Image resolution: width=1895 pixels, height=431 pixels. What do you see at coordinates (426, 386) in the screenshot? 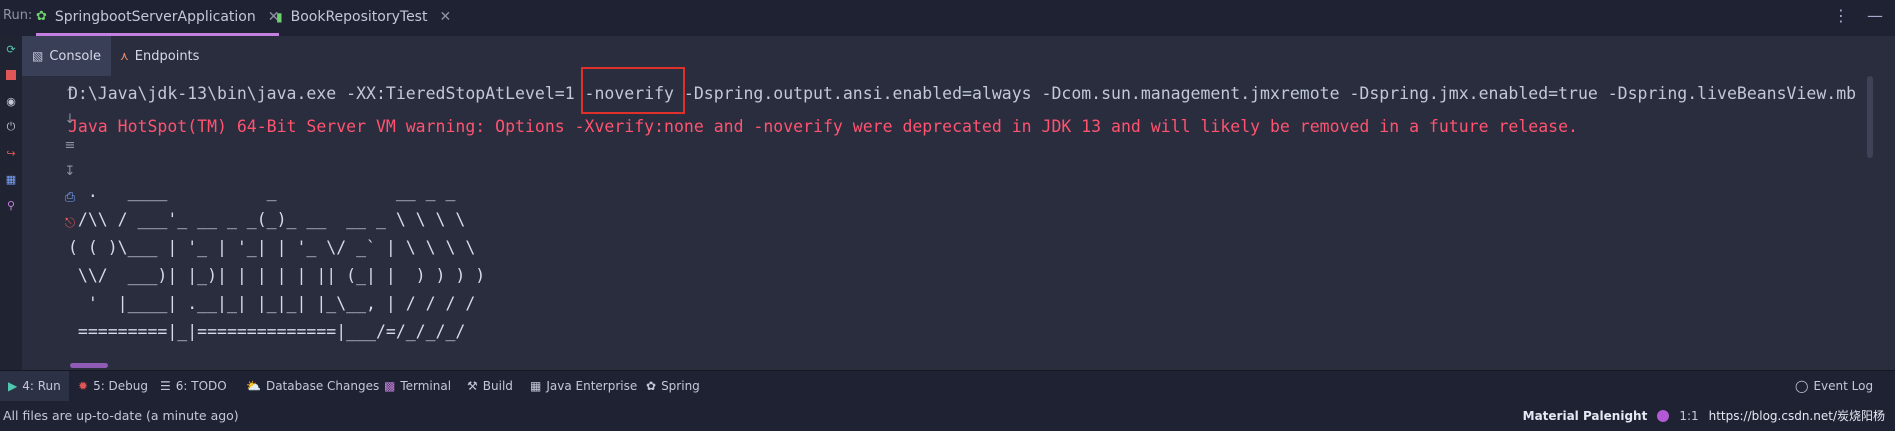
I see `tool-label: Terminal` at bounding box center [426, 386].